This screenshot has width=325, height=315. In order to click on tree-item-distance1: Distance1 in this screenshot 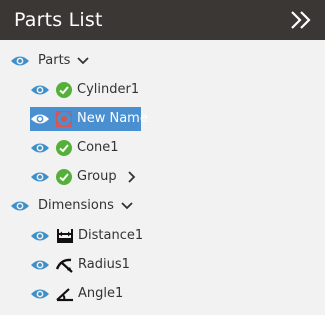, I will do `click(86, 236)`.